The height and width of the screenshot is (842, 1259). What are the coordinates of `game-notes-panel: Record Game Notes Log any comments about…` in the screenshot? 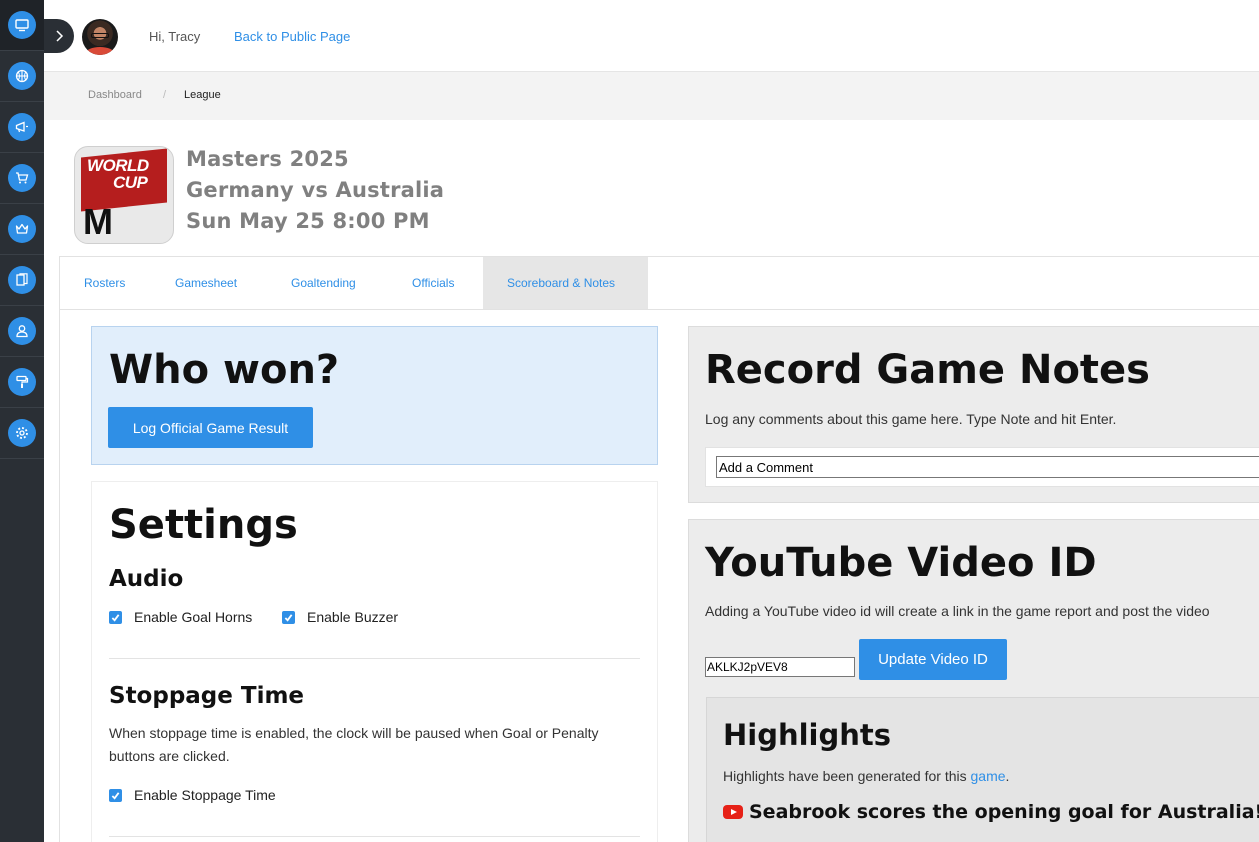 It's located at (973, 414).